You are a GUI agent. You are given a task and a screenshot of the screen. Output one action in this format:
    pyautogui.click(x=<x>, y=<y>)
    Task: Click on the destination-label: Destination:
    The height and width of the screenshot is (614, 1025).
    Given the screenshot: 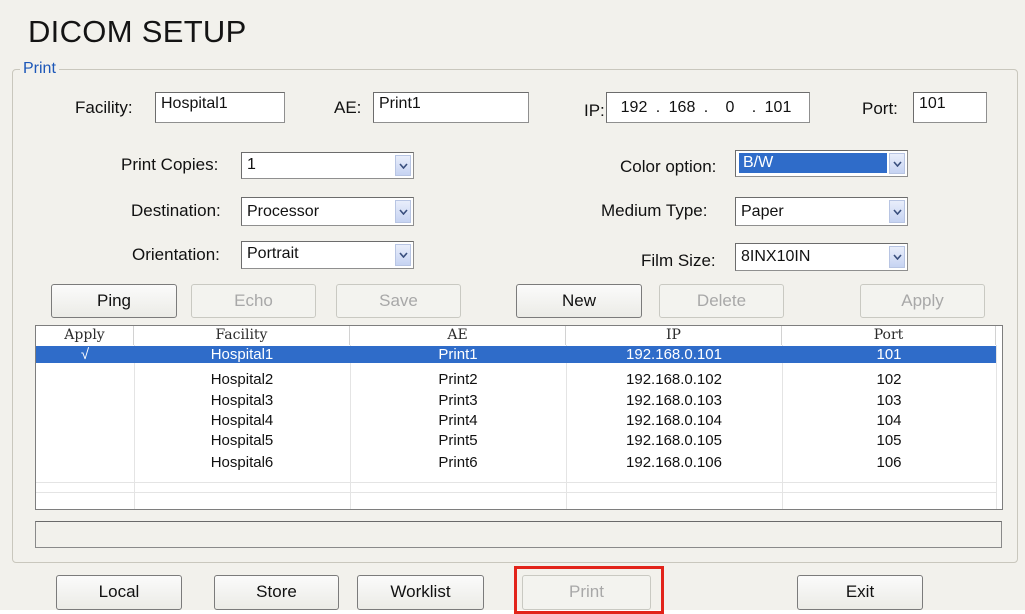 What is the action you would take?
    pyautogui.click(x=176, y=210)
    